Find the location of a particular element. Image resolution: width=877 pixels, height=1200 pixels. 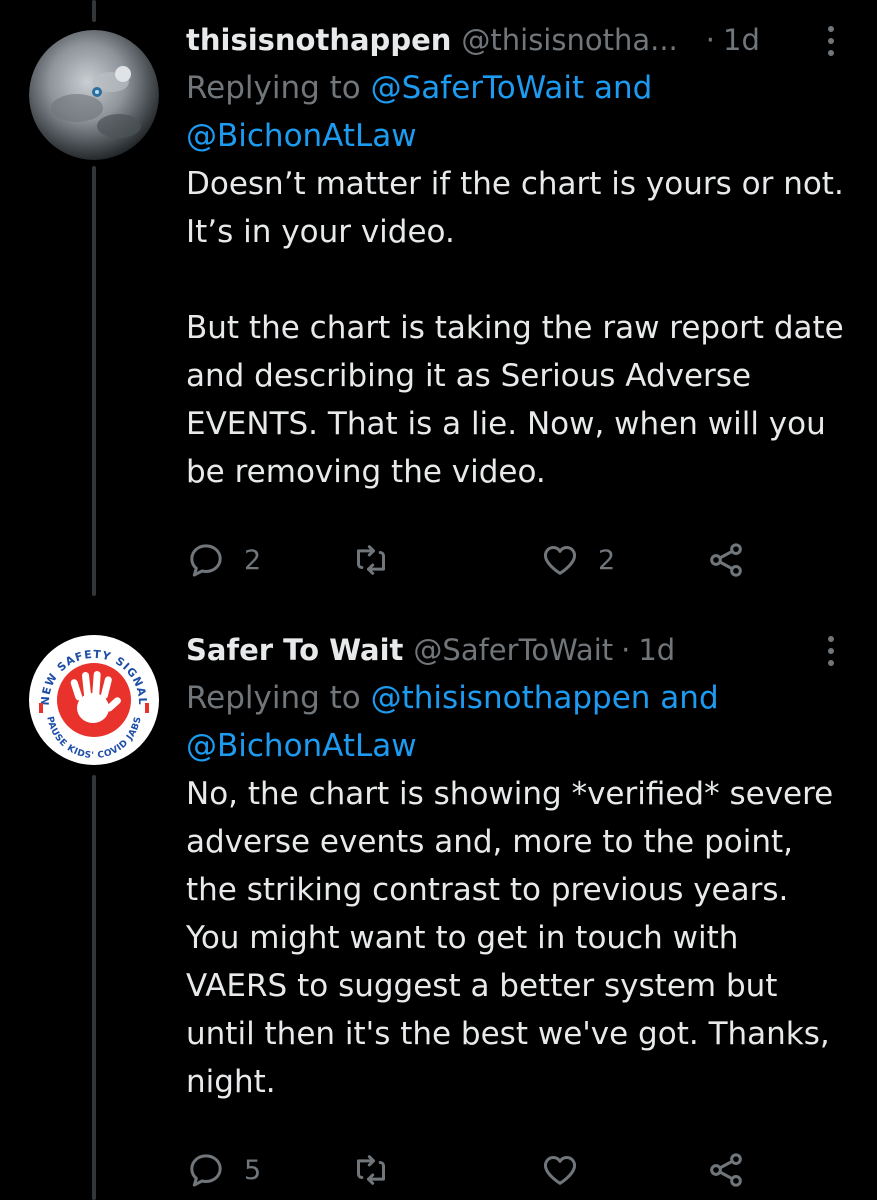

moon-surface-avatar-icon is located at coordinates (94, 95).